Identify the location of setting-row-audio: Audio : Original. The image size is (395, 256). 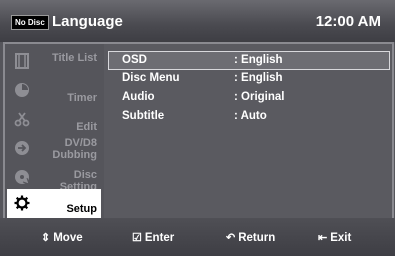
(249, 97).